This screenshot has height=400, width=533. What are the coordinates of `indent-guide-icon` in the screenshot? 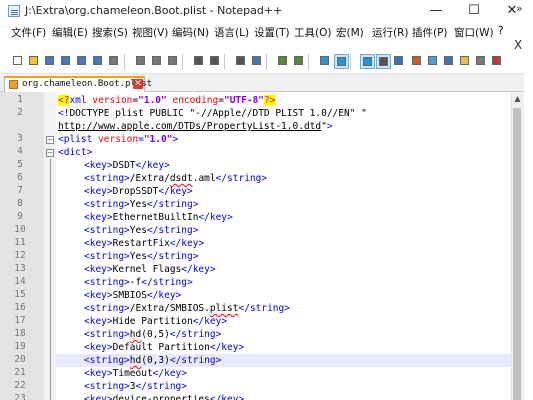 It's located at (399, 61).